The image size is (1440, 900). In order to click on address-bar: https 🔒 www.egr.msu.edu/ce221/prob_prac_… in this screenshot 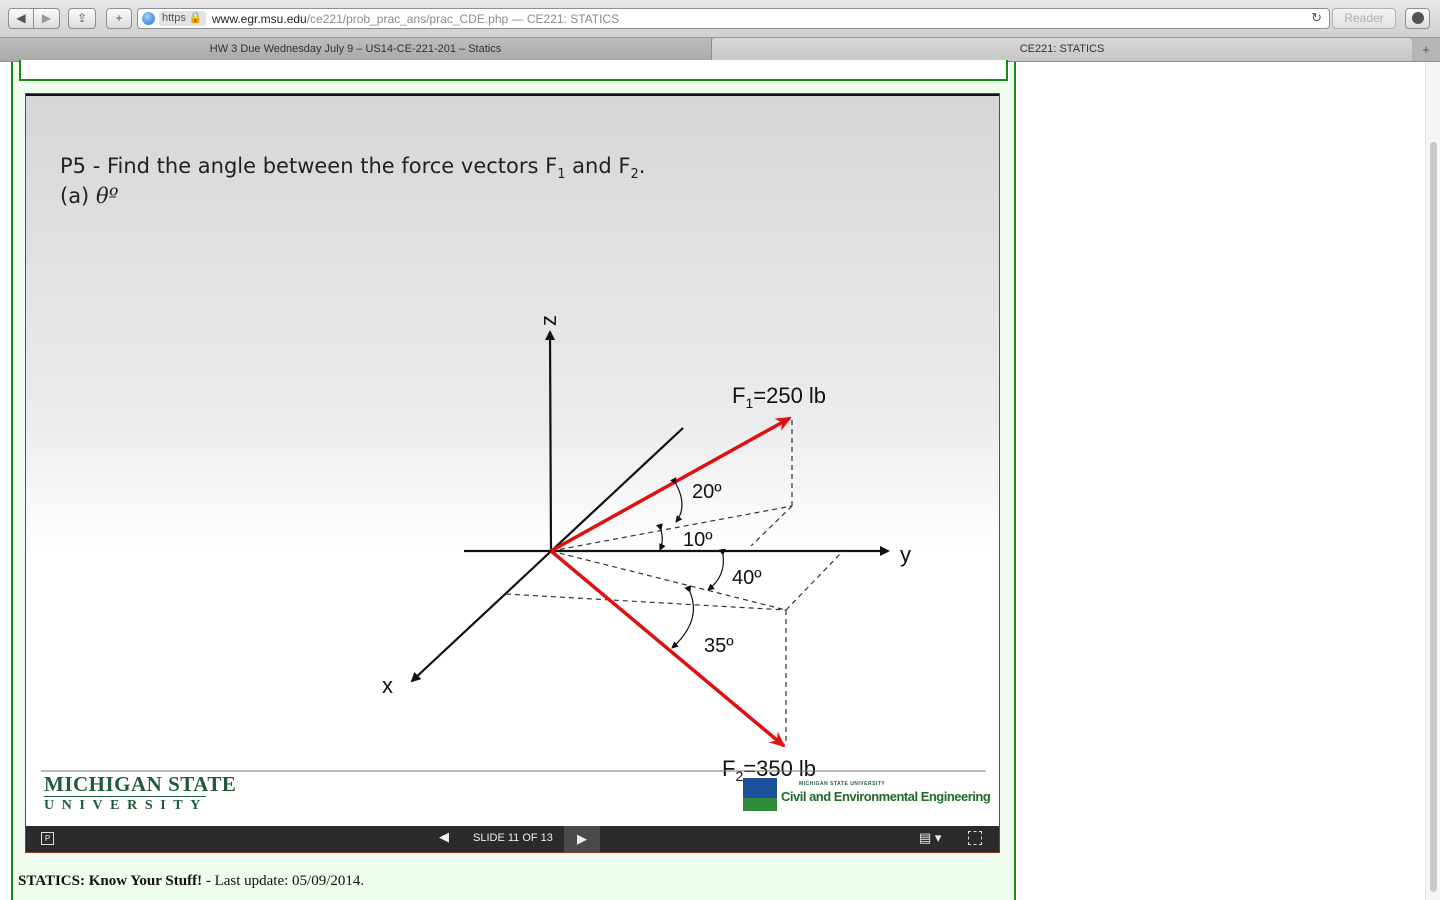, I will do `click(733, 18)`.